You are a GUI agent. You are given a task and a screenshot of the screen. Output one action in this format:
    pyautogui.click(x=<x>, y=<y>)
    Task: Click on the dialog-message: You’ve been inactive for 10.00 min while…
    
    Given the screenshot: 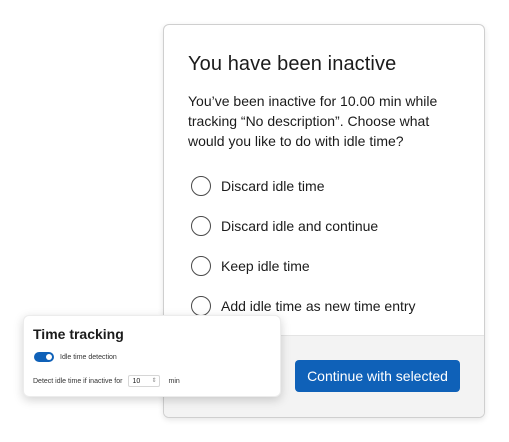 What is the action you would take?
    pyautogui.click(x=313, y=121)
    